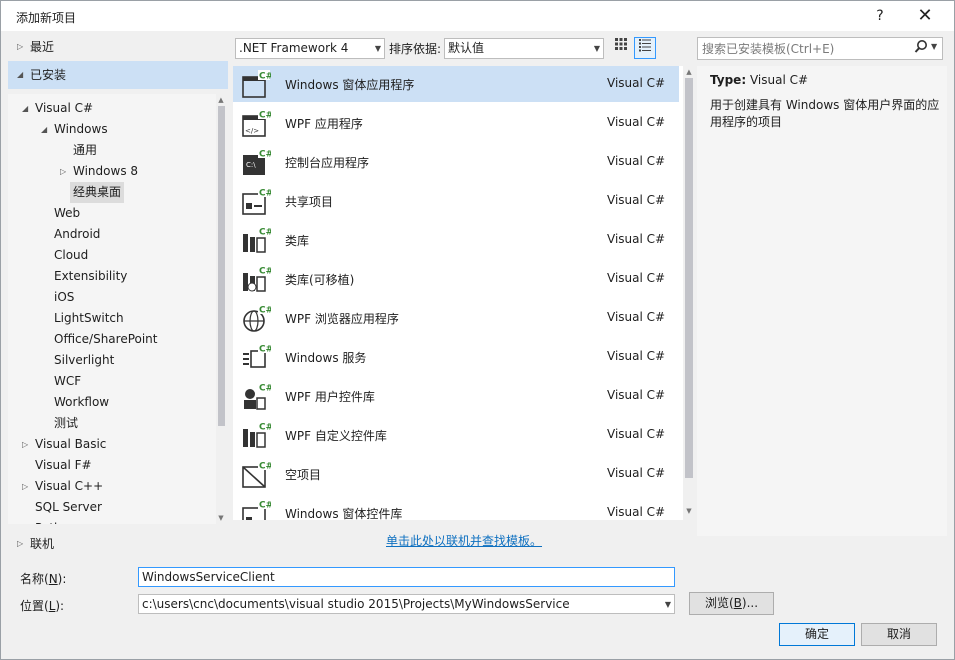  Describe the element at coordinates (456, 318) in the screenshot. I see `template-row: C# WPF 浏览器应用程序 Visual C#` at that location.